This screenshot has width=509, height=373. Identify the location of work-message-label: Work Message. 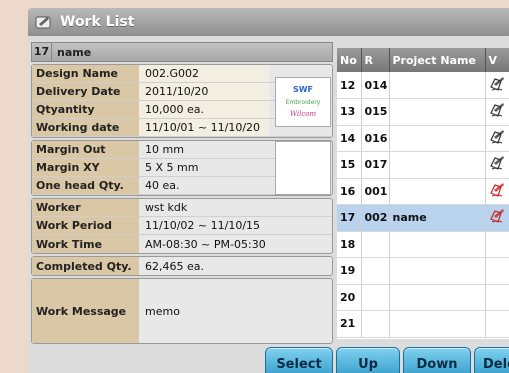
(85, 311).